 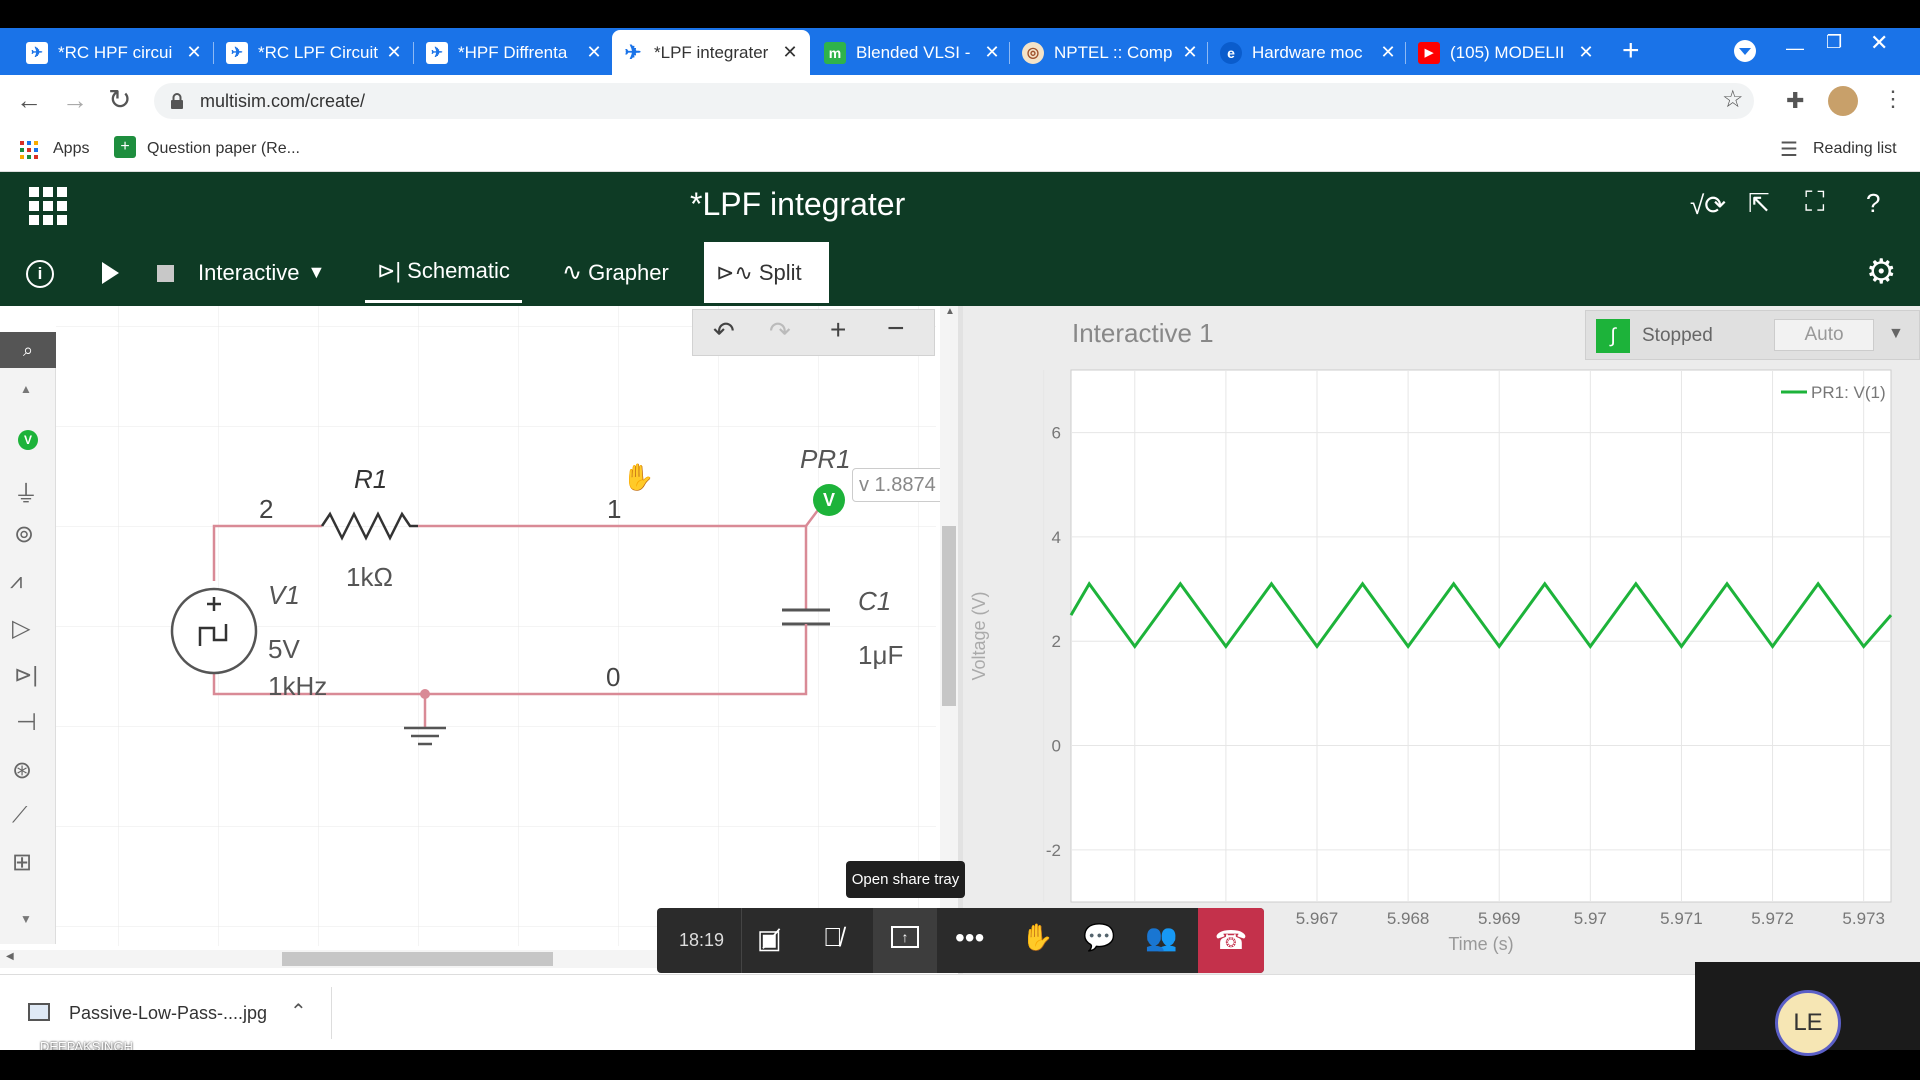 I want to click on search-icon: ⌕, so click(x=28, y=350).